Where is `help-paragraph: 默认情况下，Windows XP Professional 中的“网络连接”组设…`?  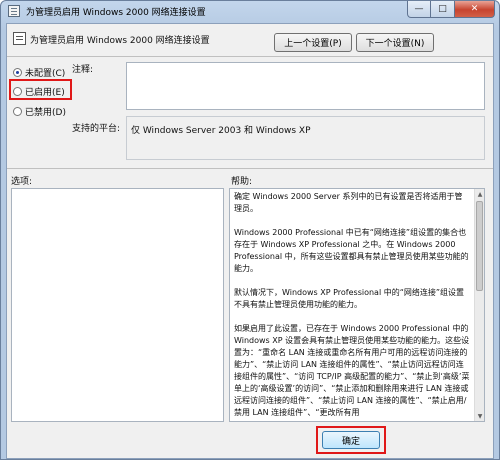 help-paragraph: 默认情况下，Windows XP Professional 中的“网络连接”组设… is located at coordinates (349, 298).